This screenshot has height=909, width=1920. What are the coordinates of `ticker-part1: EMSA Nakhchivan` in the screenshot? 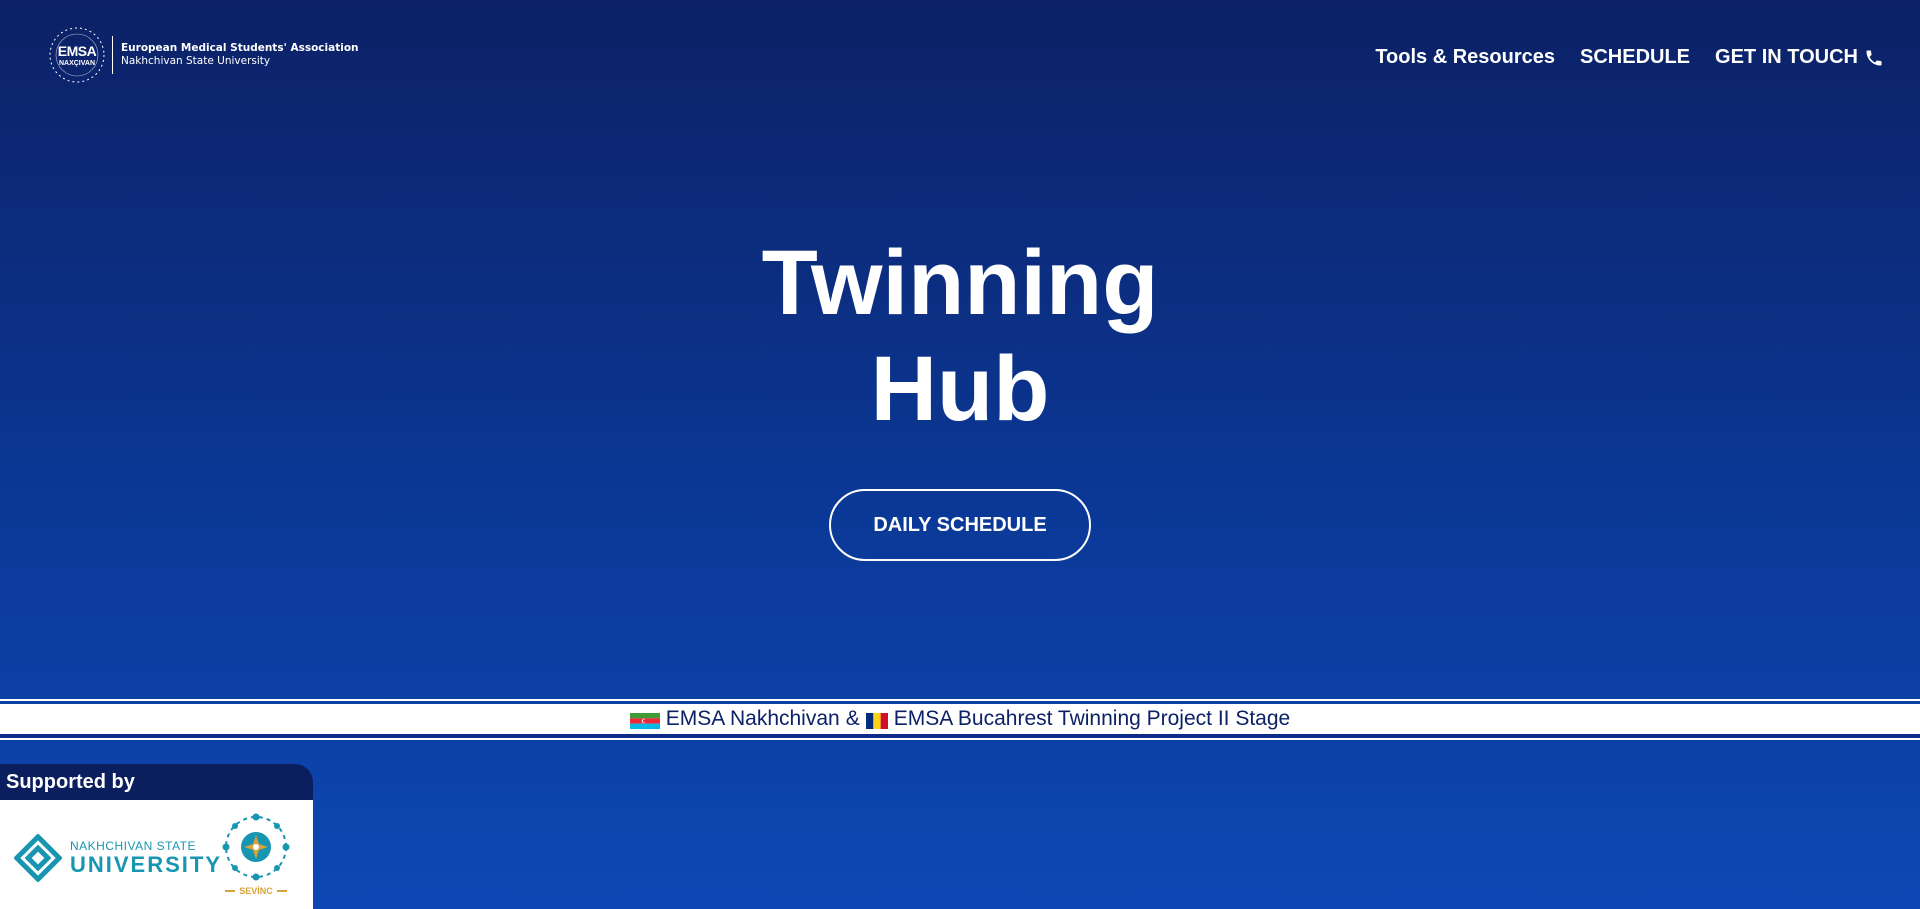 It's located at (752, 718).